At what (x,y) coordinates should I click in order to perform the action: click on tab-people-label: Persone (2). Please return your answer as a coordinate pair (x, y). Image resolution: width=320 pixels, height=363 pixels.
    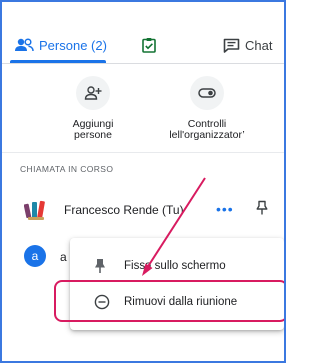
    Looking at the image, I should click on (73, 45).